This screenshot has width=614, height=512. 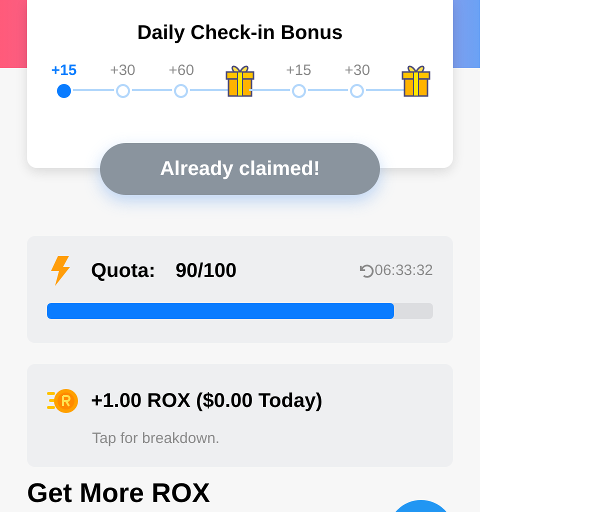 I want to click on quota-label: Quota:, so click(x=123, y=271).